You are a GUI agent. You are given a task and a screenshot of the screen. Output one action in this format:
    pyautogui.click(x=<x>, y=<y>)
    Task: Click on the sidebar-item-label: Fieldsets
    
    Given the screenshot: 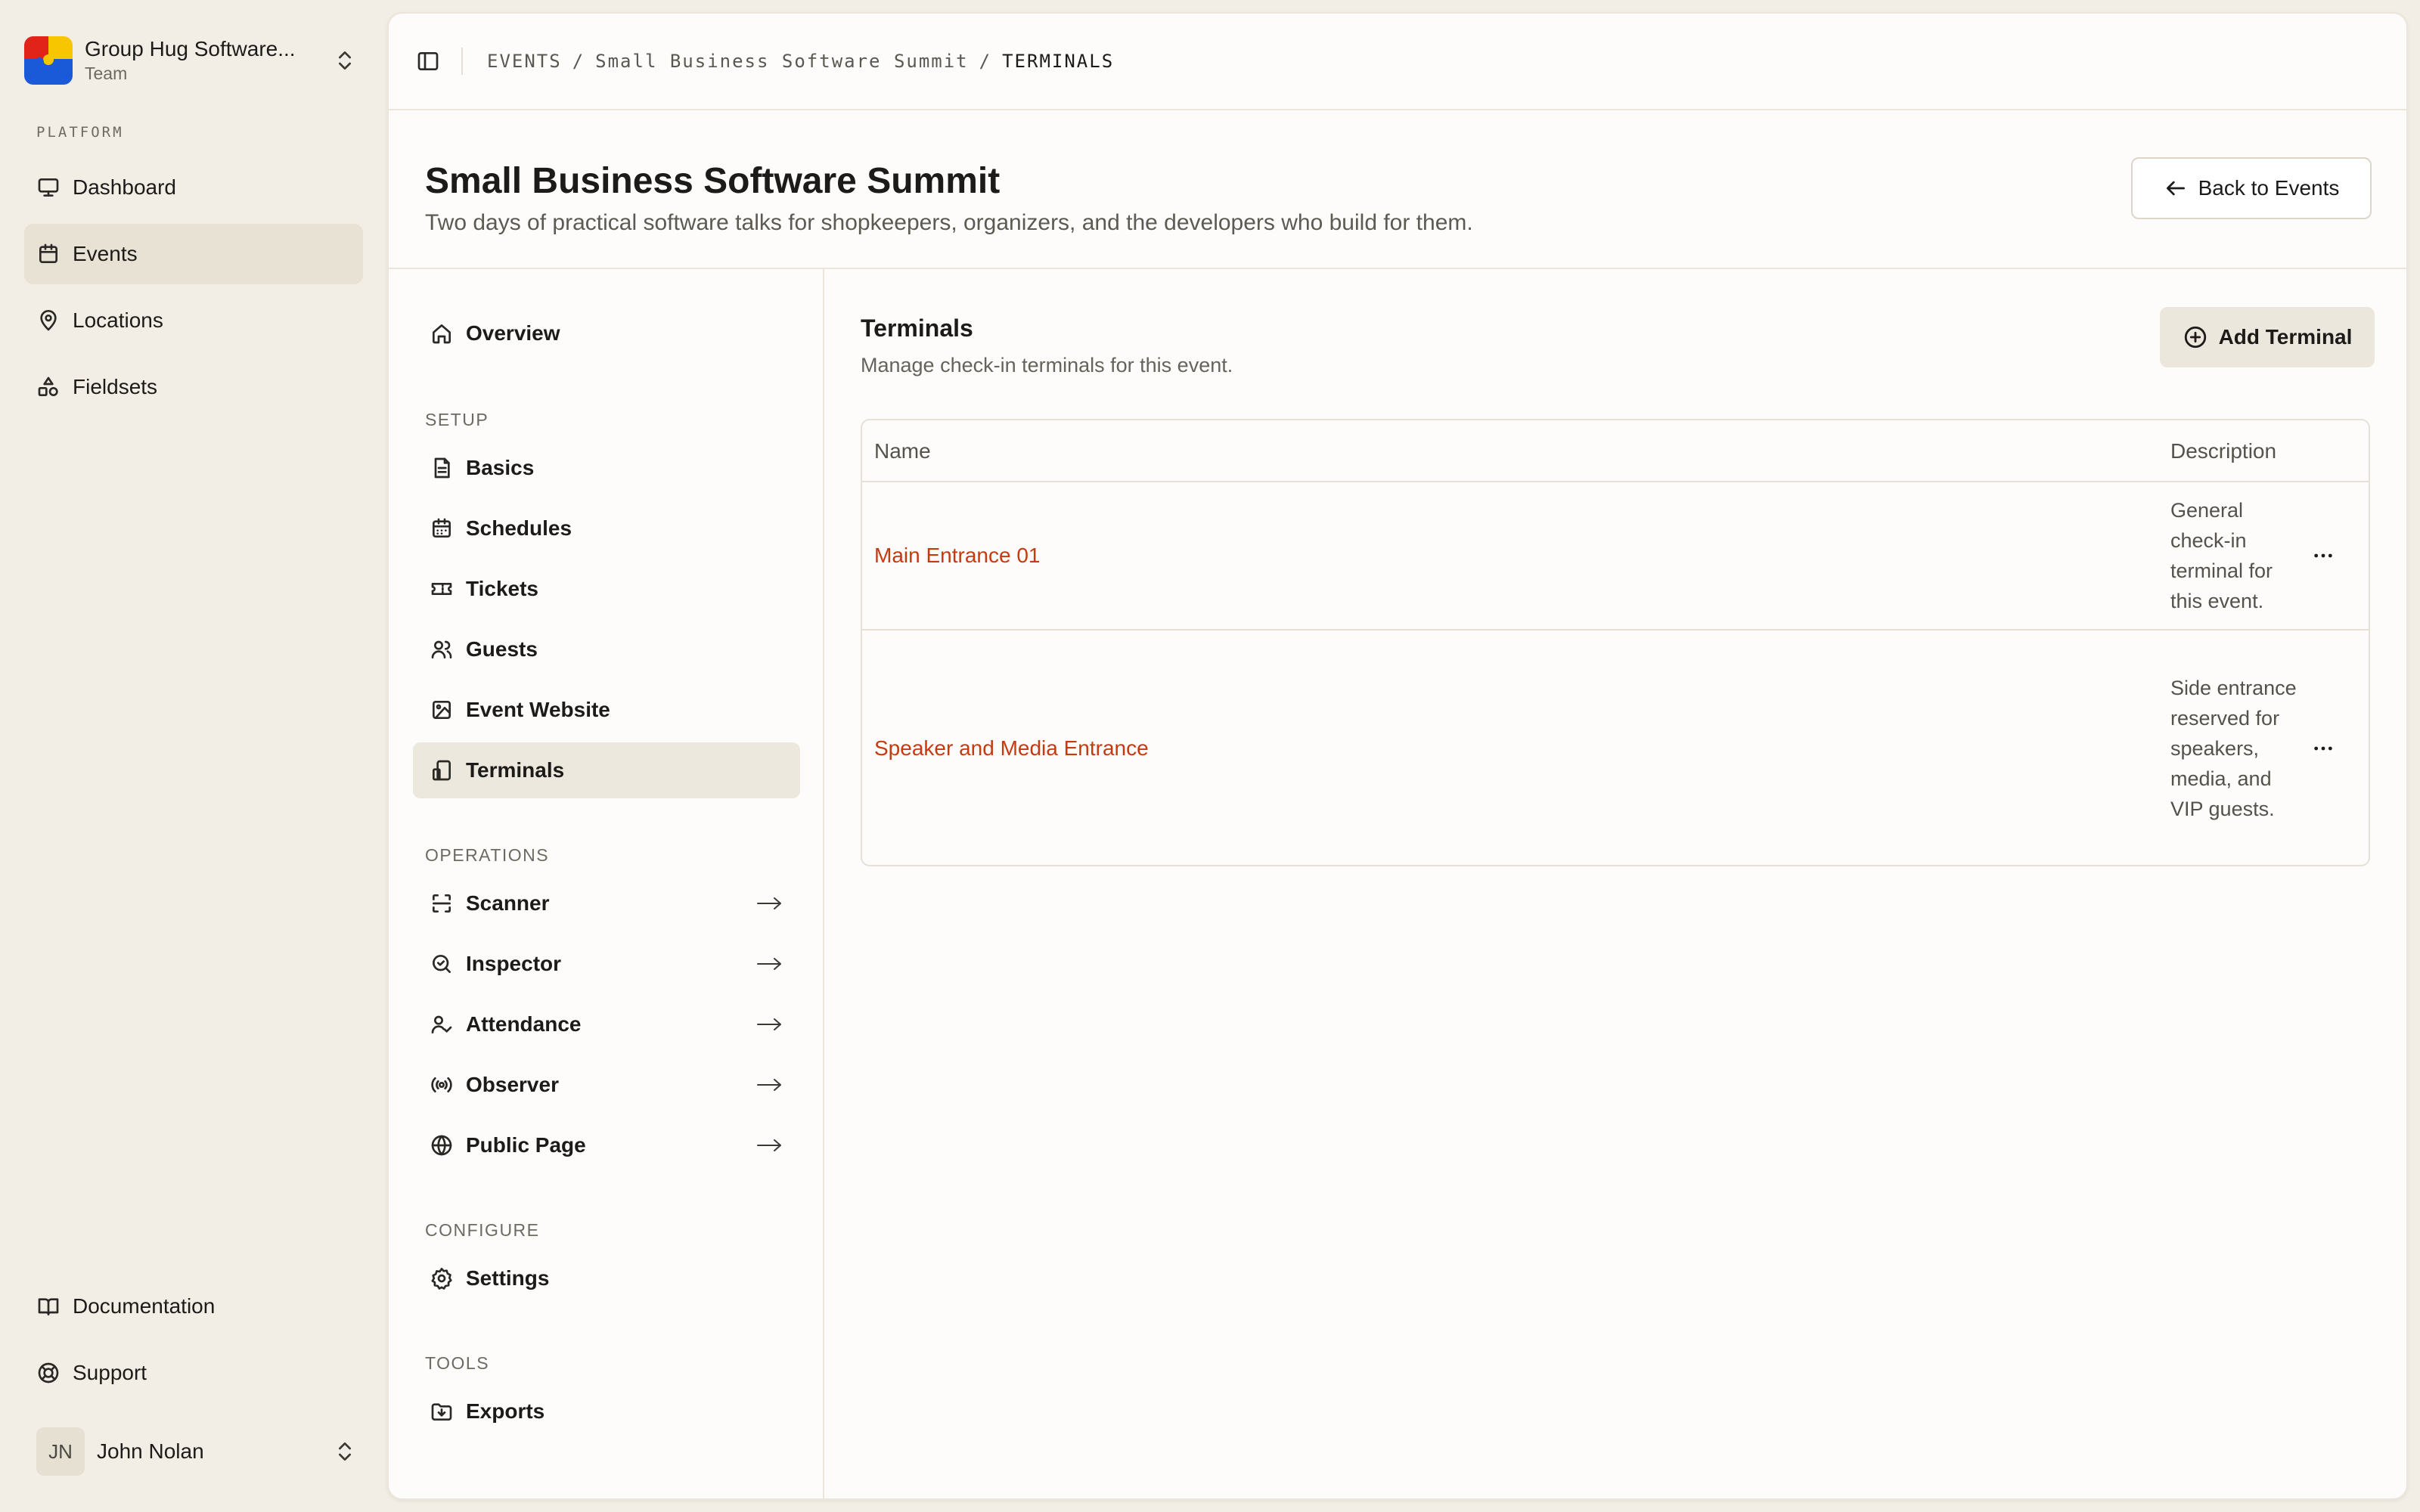 What is the action you would take?
    pyautogui.click(x=115, y=387)
    